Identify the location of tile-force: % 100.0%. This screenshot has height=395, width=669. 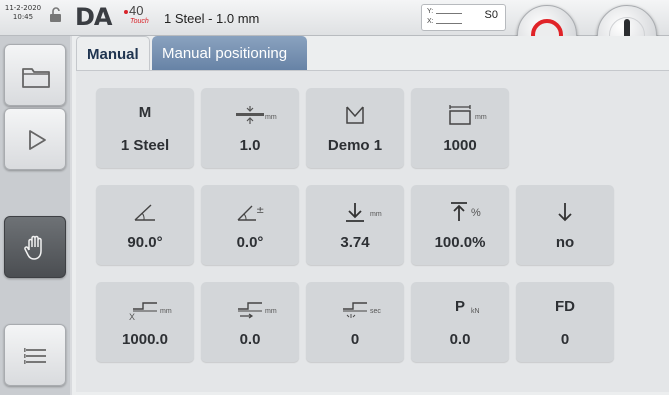
(460, 225).